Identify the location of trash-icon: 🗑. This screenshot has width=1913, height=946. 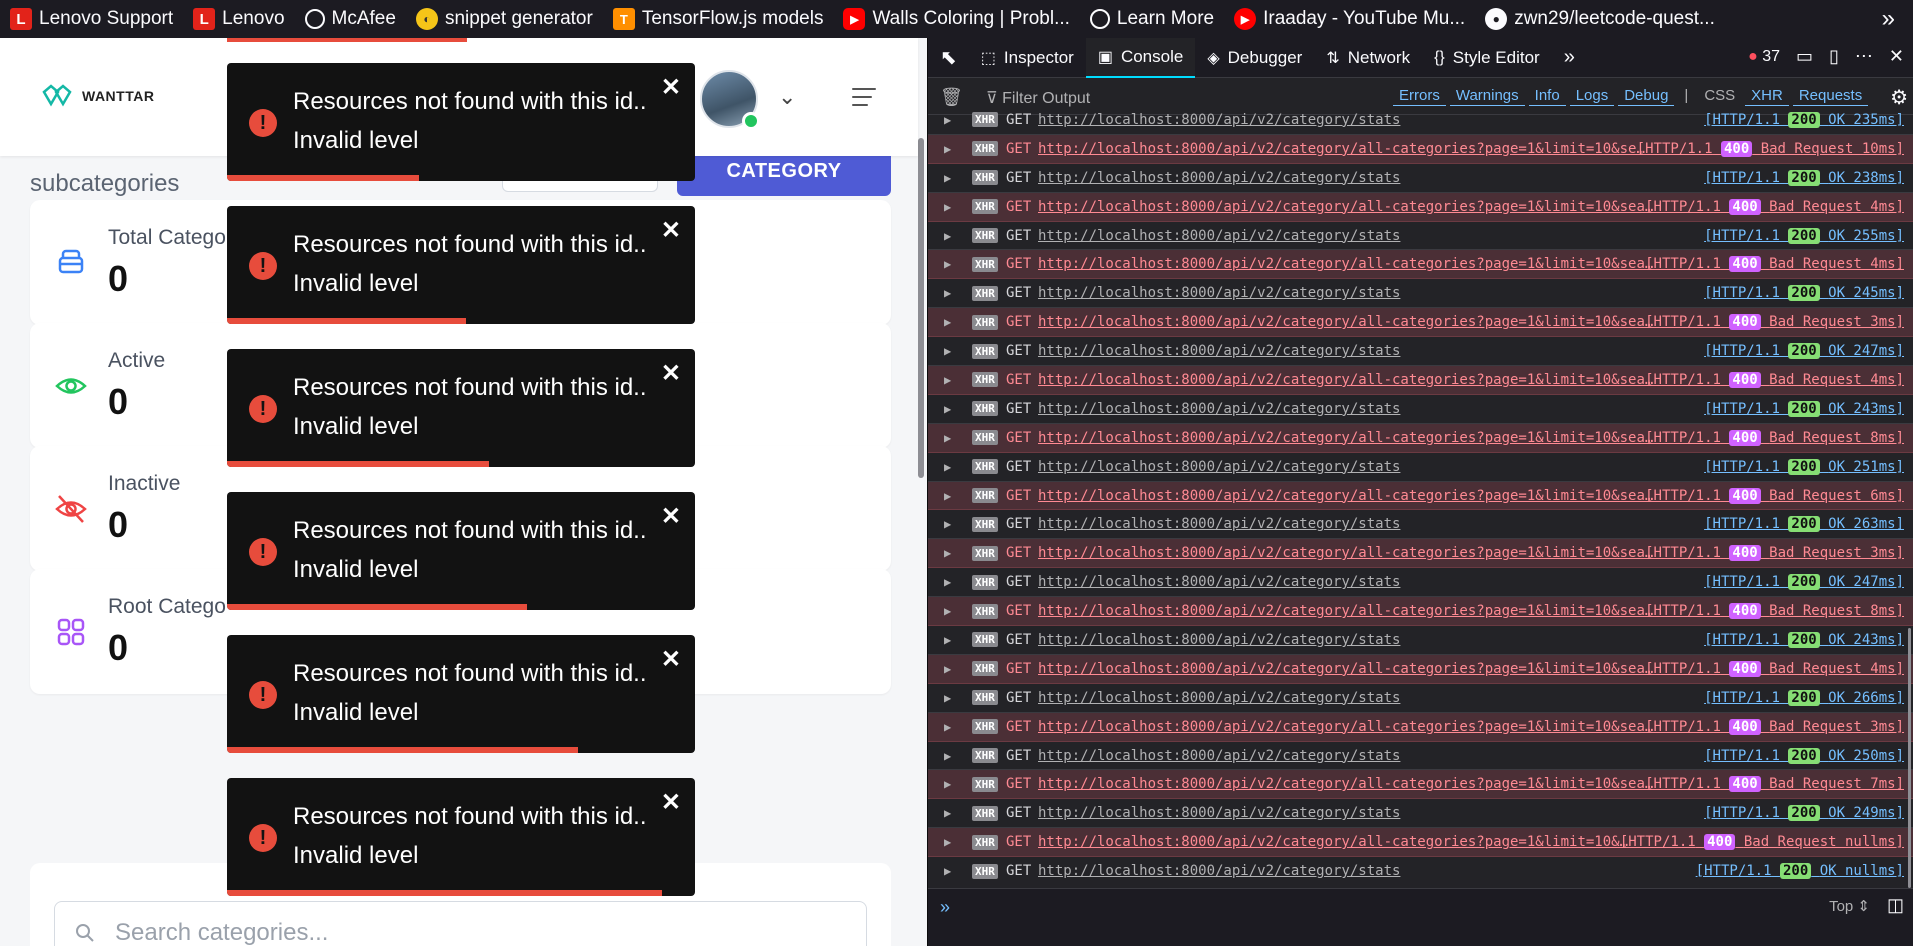
(951, 97).